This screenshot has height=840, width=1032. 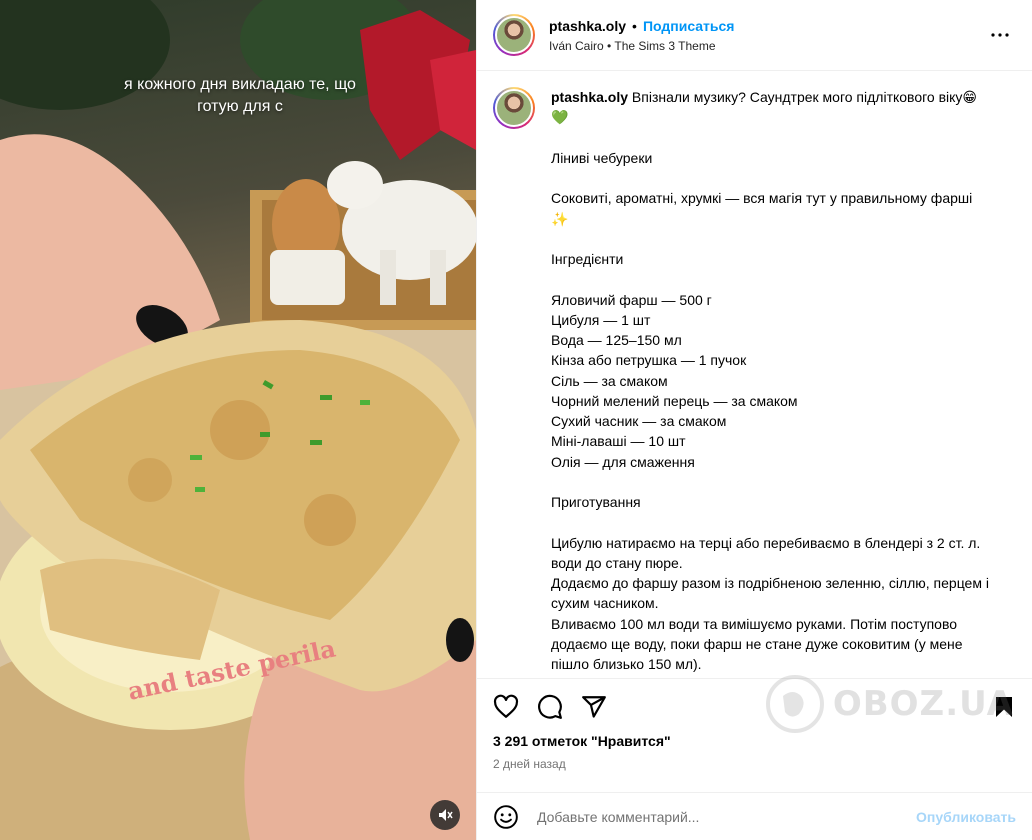 I want to click on publish-button: Опубликовать, so click(x=966, y=817).